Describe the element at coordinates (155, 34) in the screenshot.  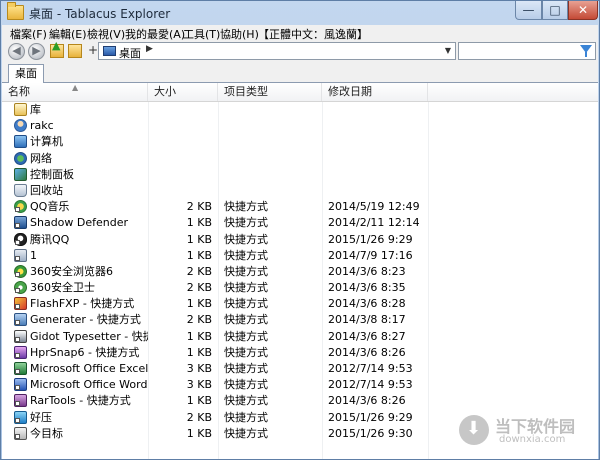
I see `menu-favorites: 我的最愛(A)` at that location.